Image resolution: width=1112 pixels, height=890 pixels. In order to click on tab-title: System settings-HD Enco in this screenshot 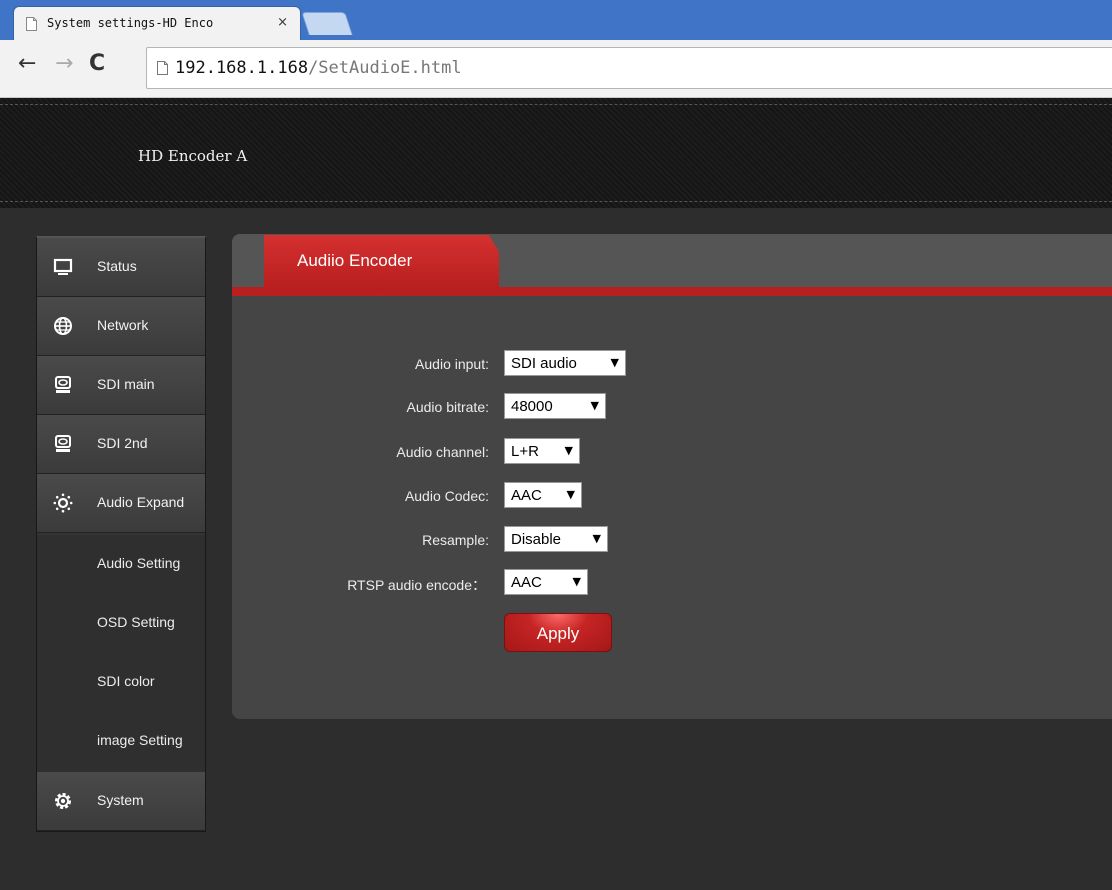, I will do `click(130, 23)`.